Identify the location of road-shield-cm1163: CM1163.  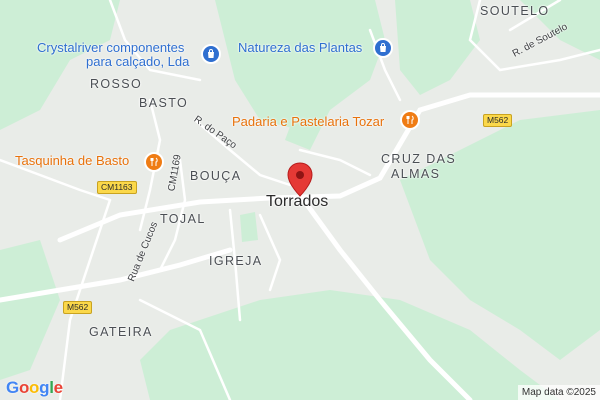
(117, 188).